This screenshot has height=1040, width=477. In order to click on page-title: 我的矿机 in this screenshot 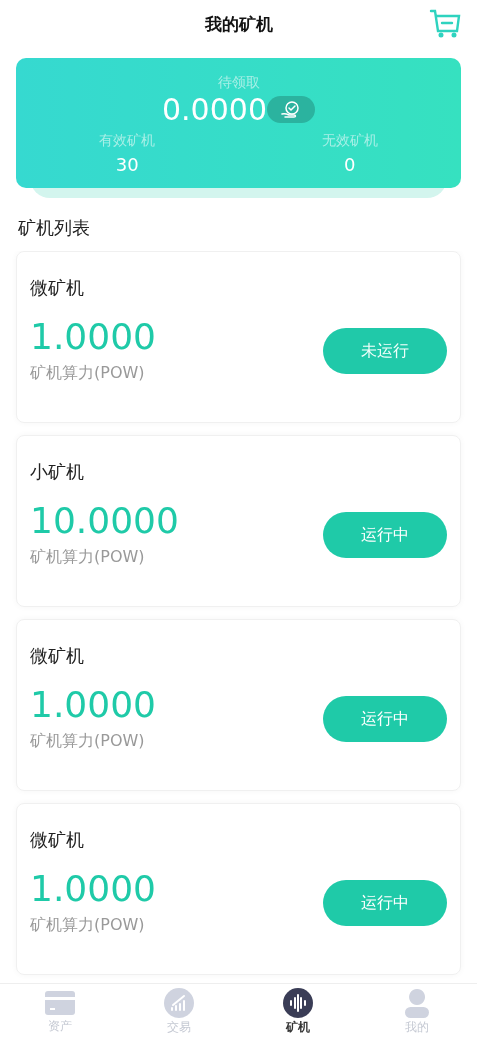, I will do `click(238, 25)`.